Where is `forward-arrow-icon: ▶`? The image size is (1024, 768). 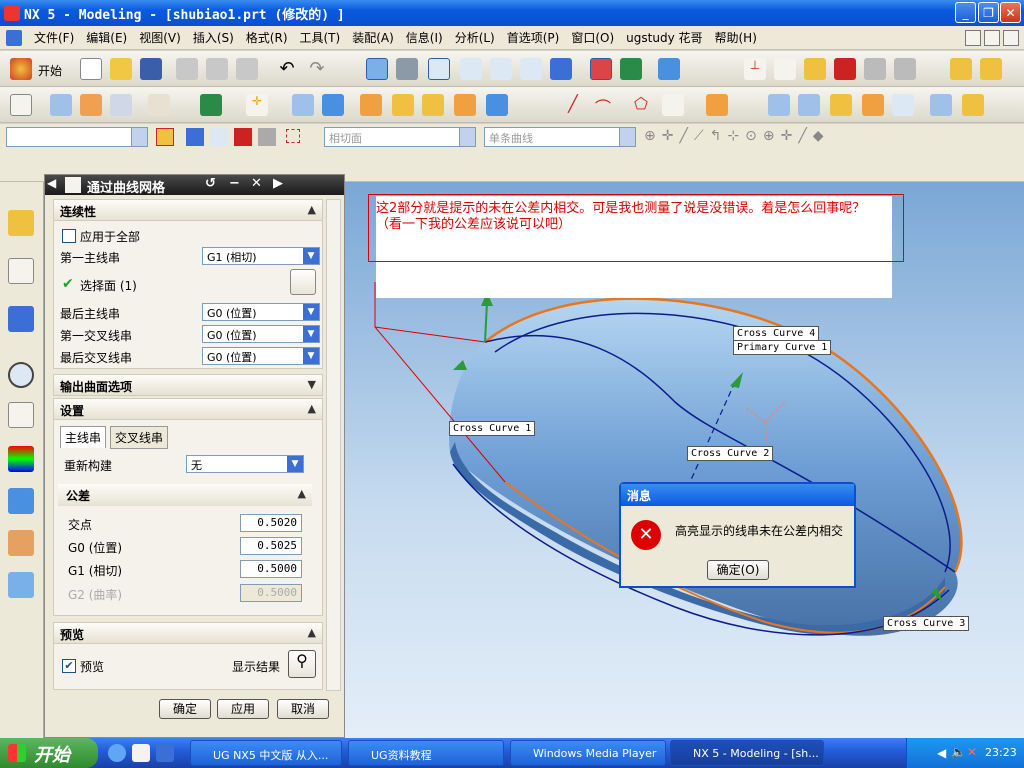
forward-arrow-icon: ▶ is located at coordinates (278, 183).